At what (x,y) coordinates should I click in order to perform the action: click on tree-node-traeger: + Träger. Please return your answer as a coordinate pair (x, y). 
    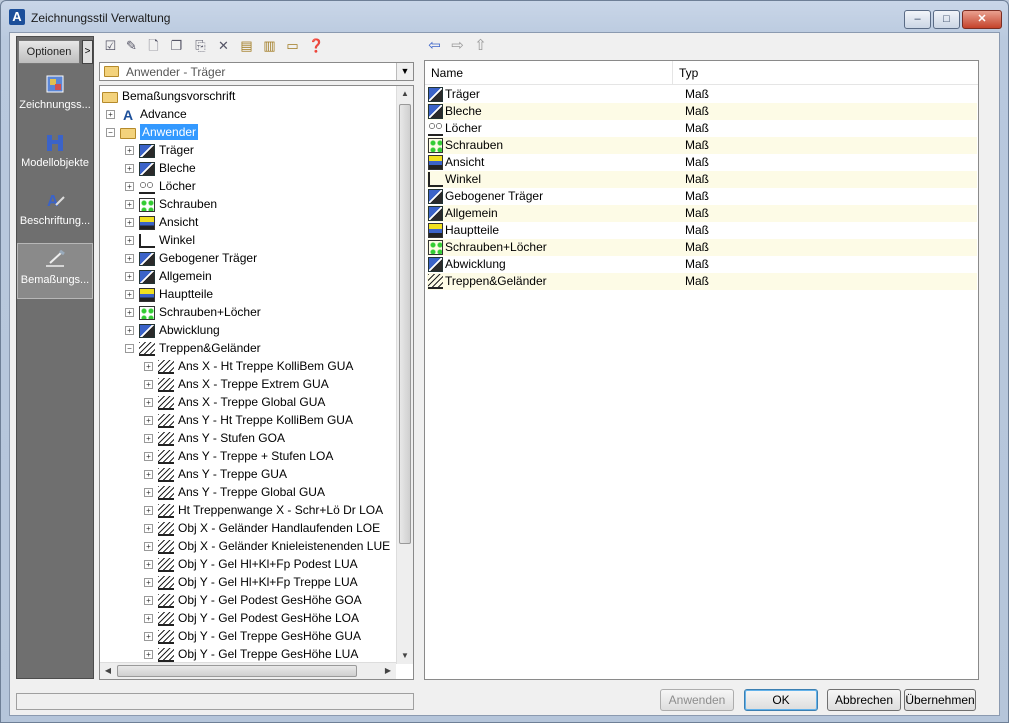
    Looking at the image, I should click on (159, 150).